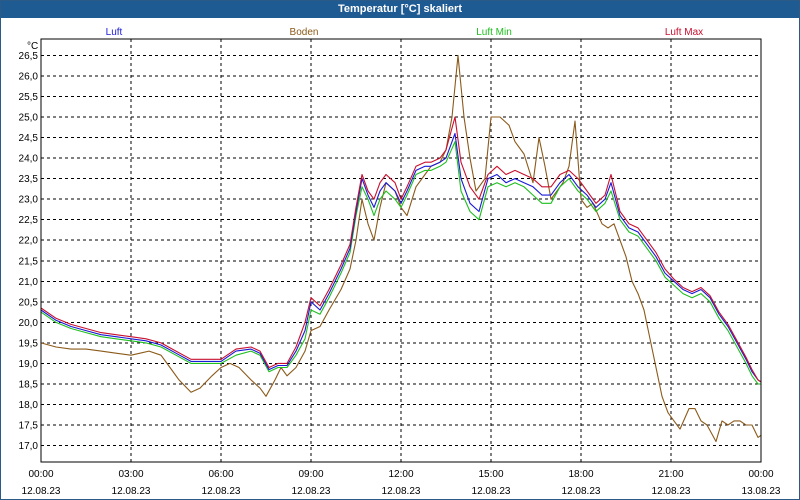 This screenshot has width=800, height=500. I want to click on y-tick-label: 22,5, so click(29, 220).